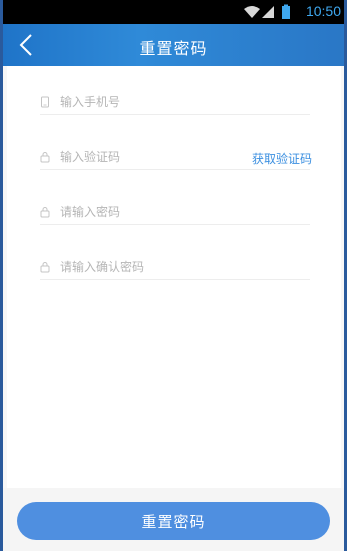 This screenshot has width=347, height=551. What do you see at coordinates (145, 102) in the screenshot?
I see `phone-input` at bounding box center [145, 102].